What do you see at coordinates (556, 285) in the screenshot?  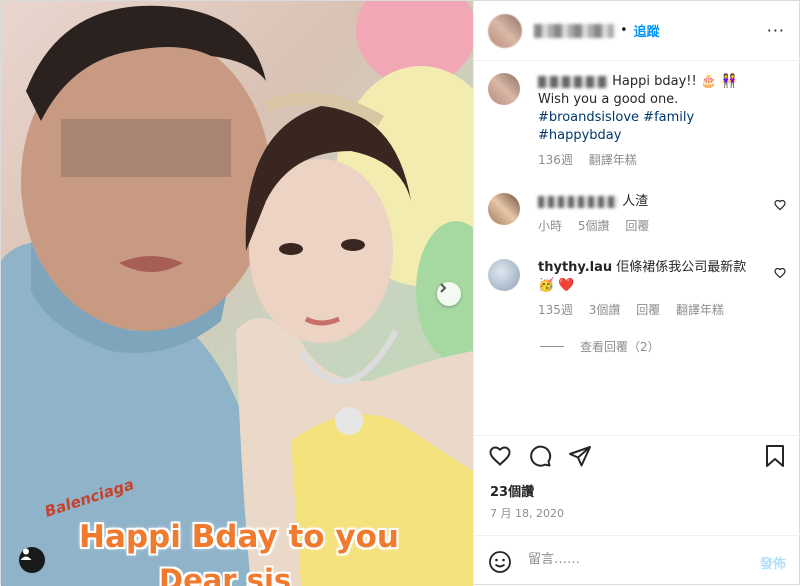 I see `comment-emoji: 🥳 ❤️` at bounding box center [556, 285].